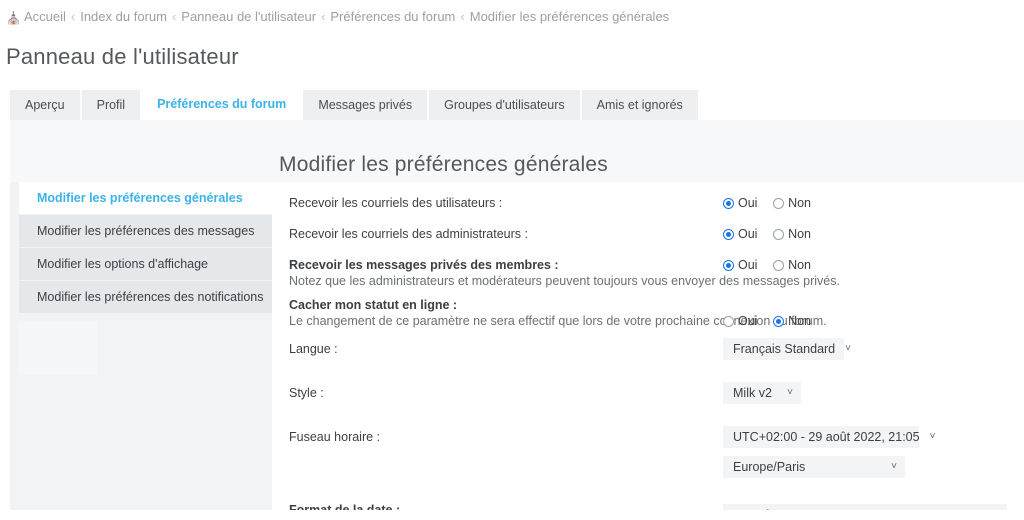 This screenshot has height=520, width=1024. I want to click on radio-messages-prives-oui: Oui, so click(740, 265).